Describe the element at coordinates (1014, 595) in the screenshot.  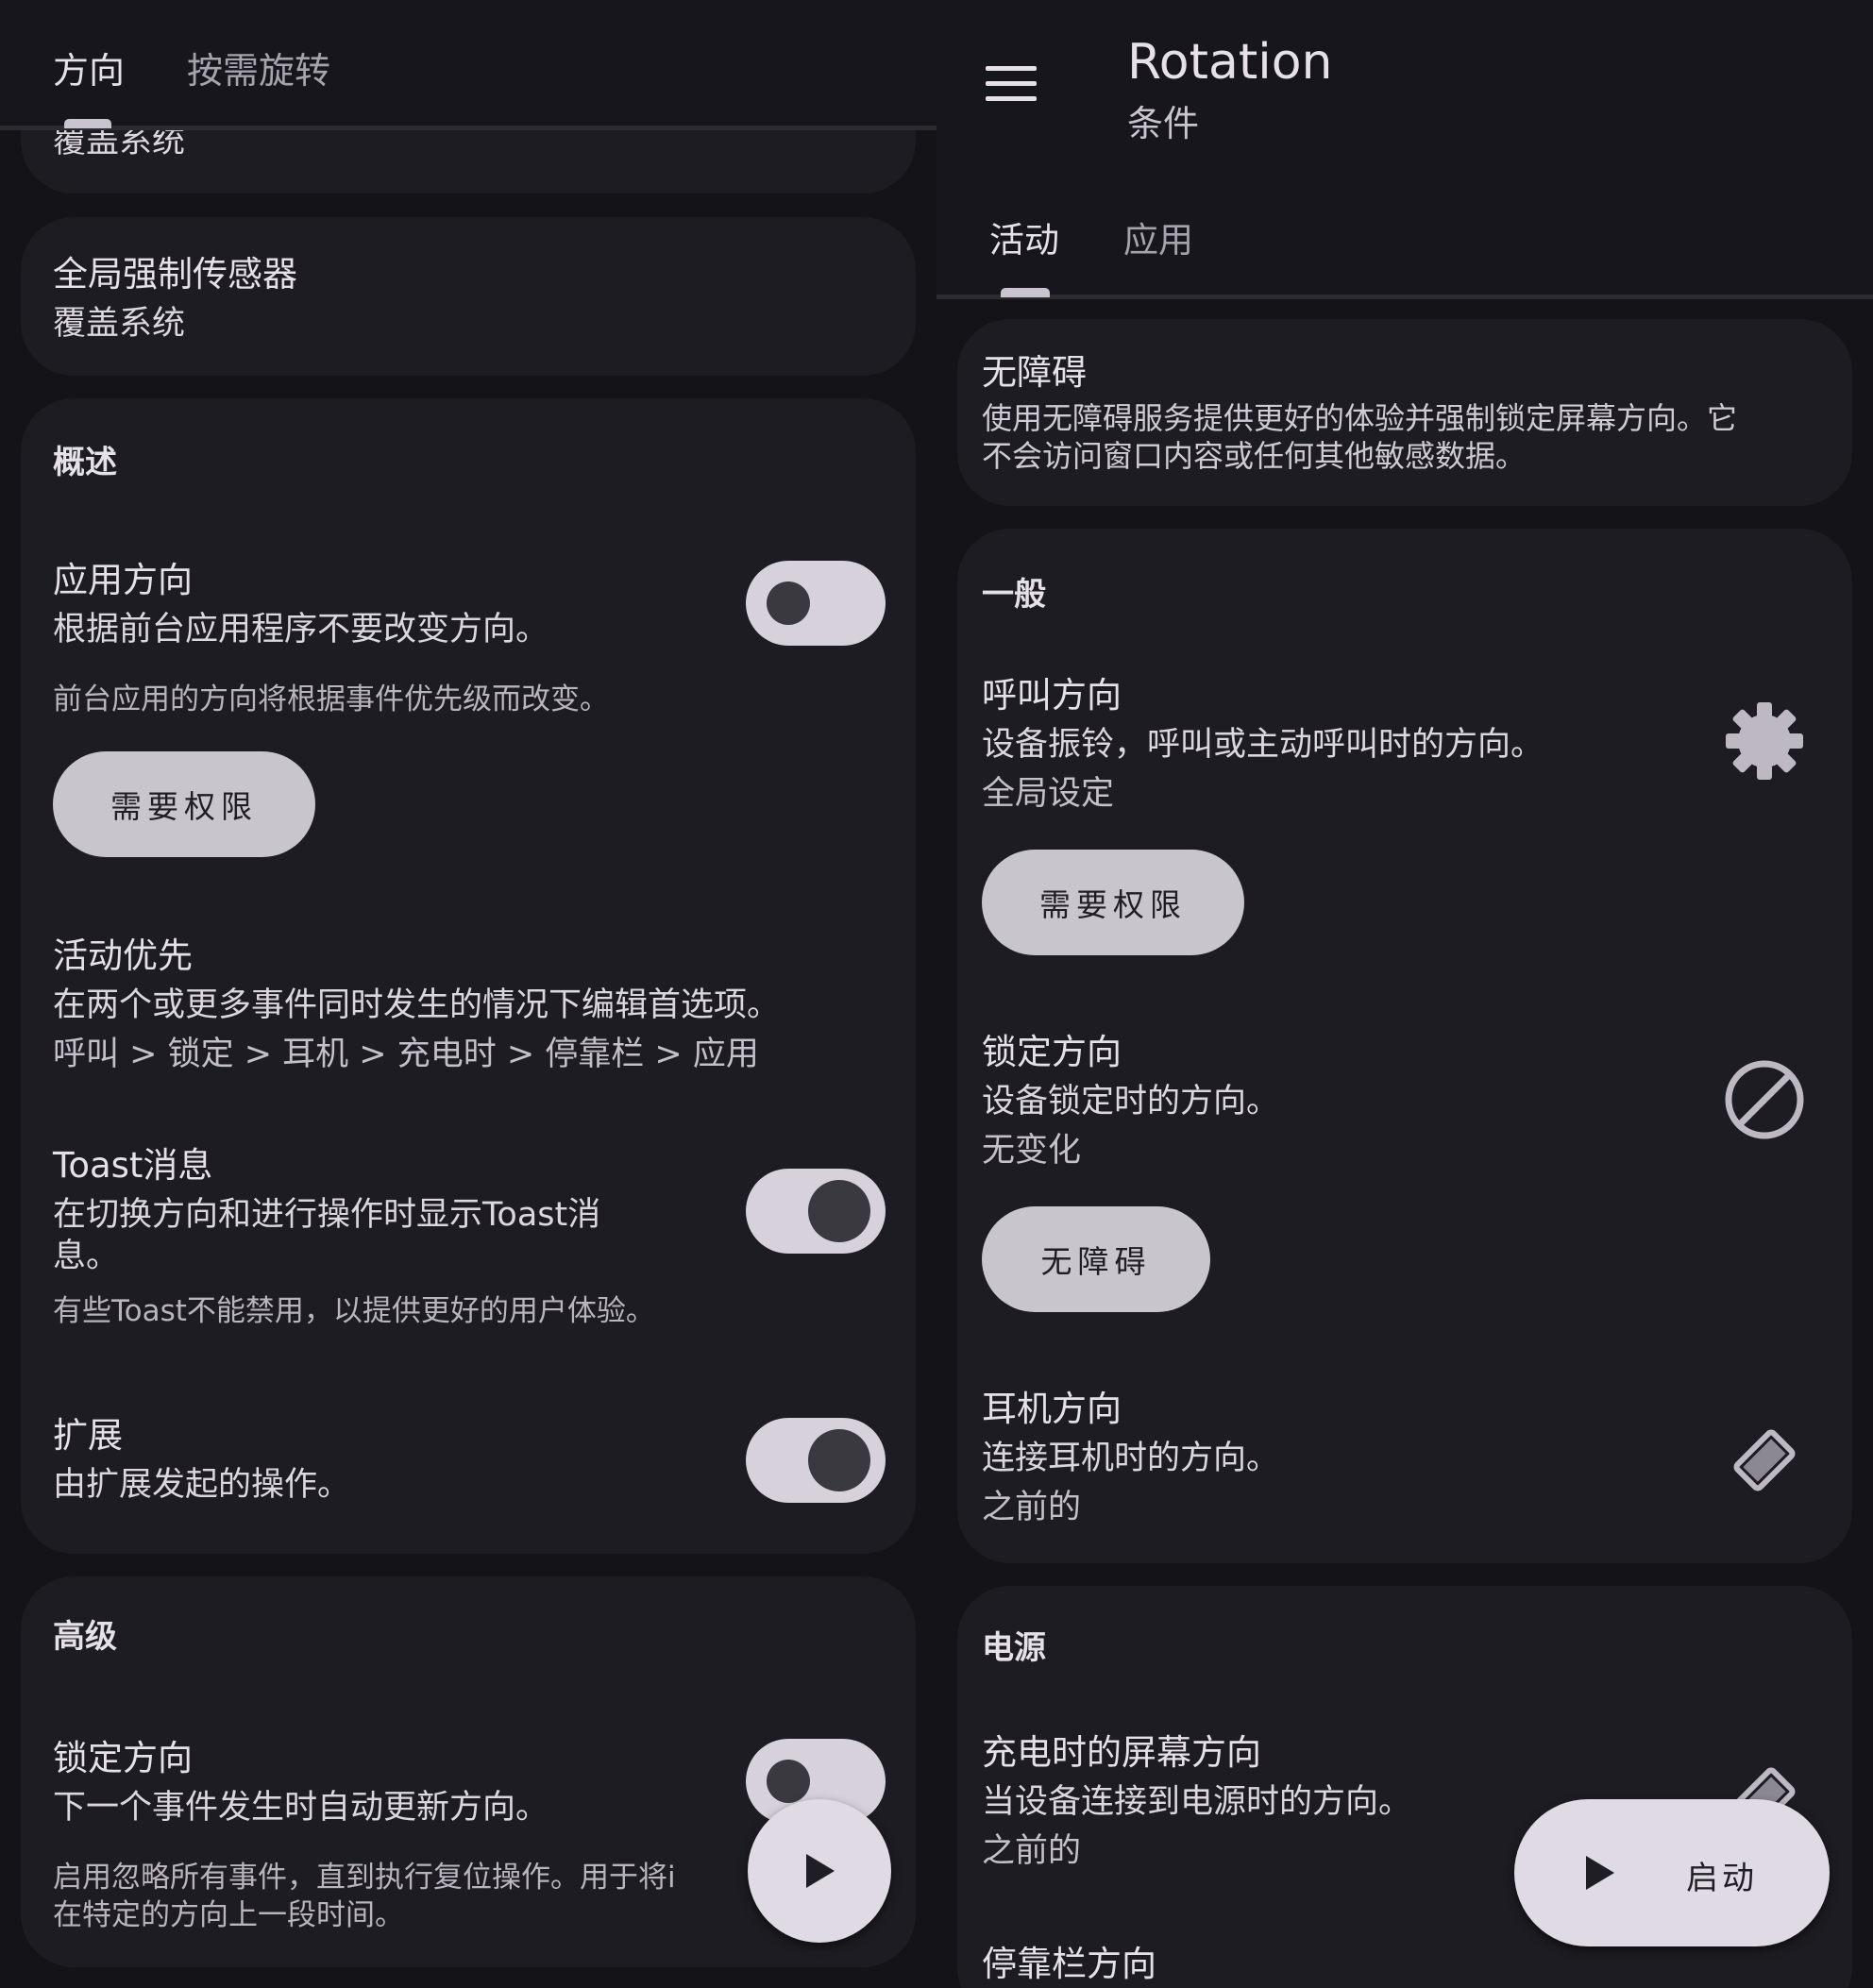
I see `general-header: 一般` at that location.